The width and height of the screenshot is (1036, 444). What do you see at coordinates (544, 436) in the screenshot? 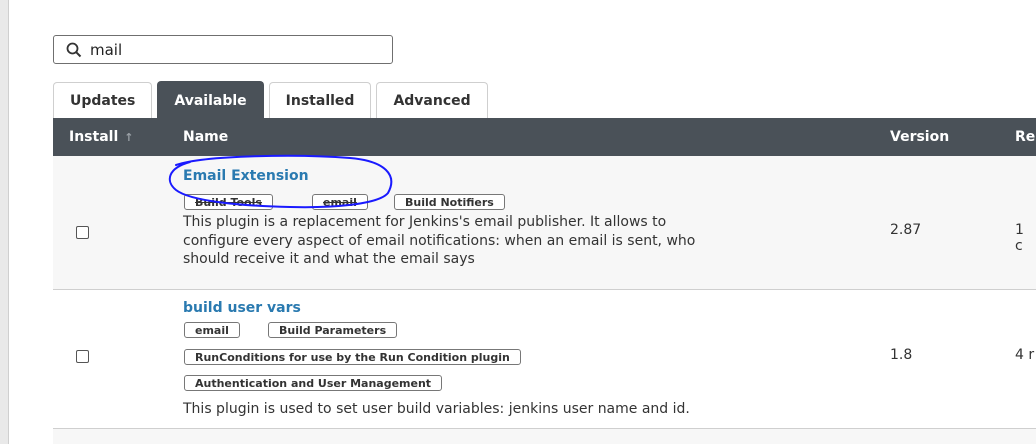
I see `table-row` at bounding box center [544, 436].